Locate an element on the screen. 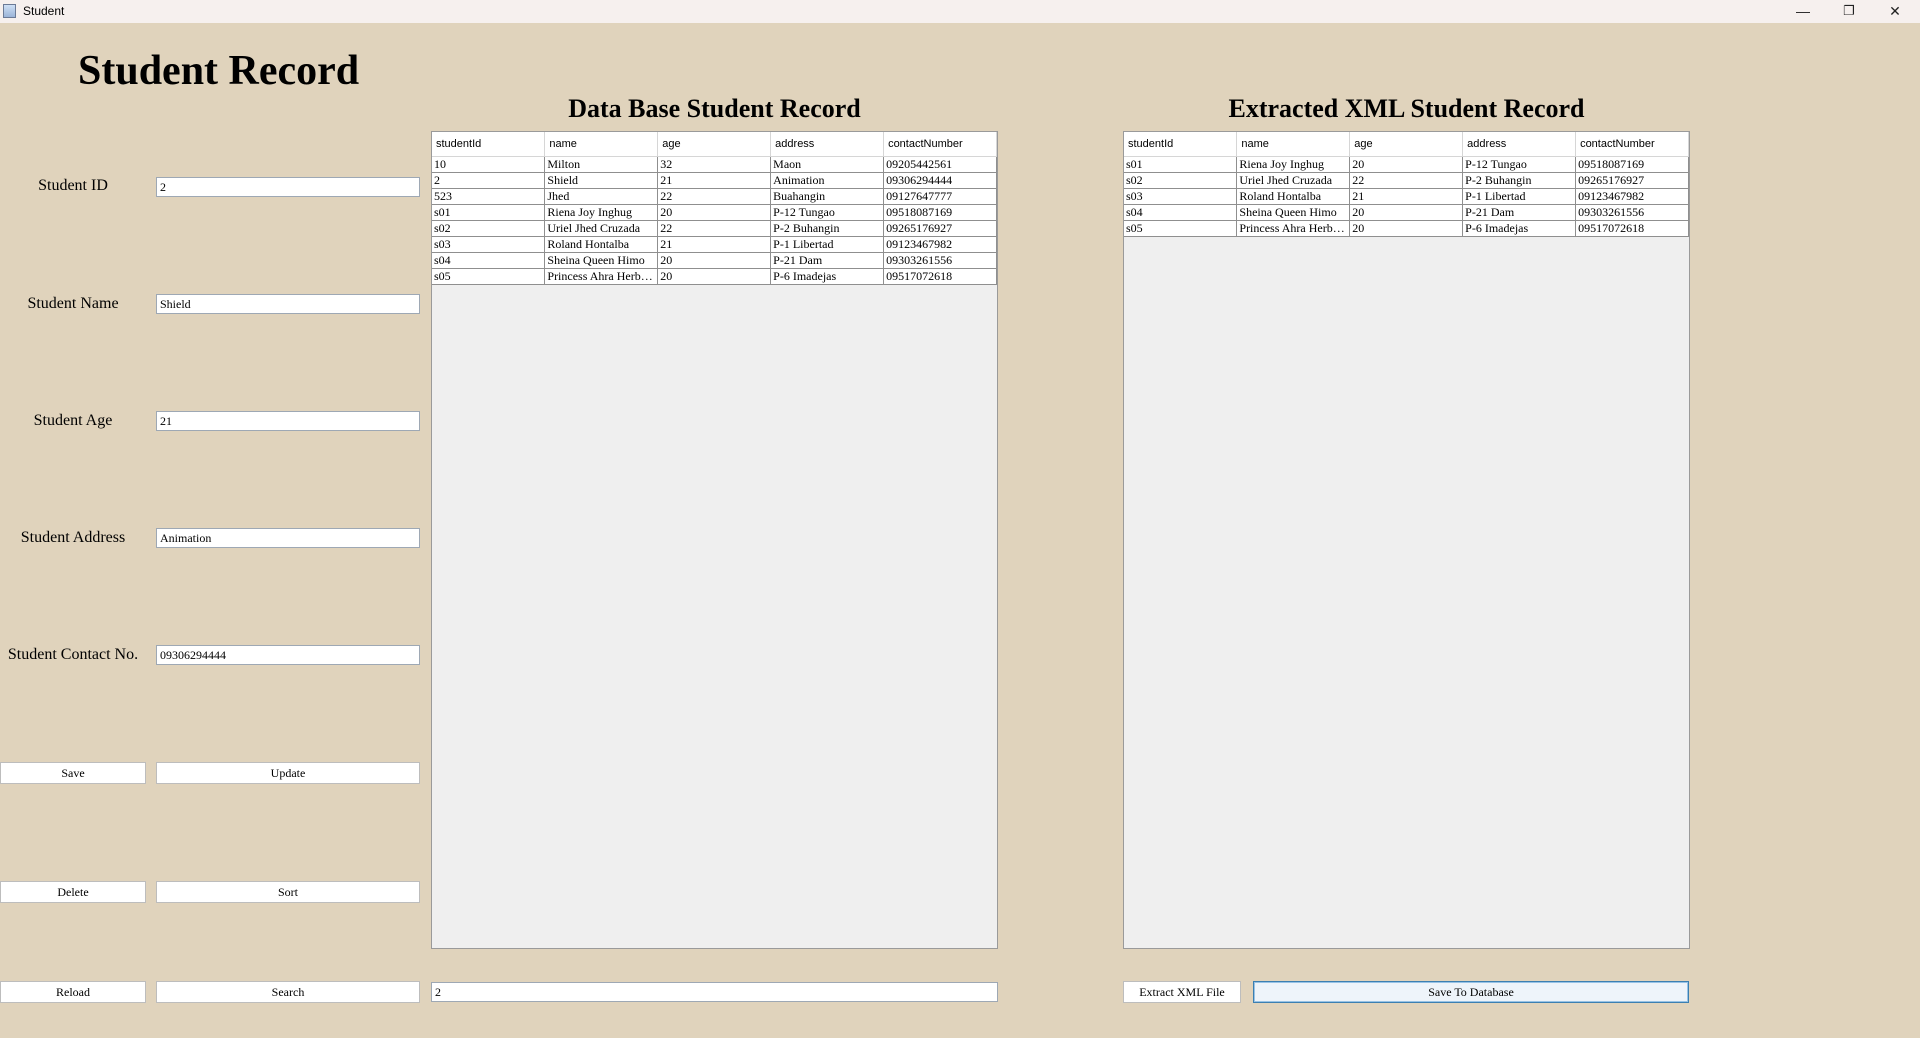  table-cell-studentid: s04 is located at coordinates (1181, 212).